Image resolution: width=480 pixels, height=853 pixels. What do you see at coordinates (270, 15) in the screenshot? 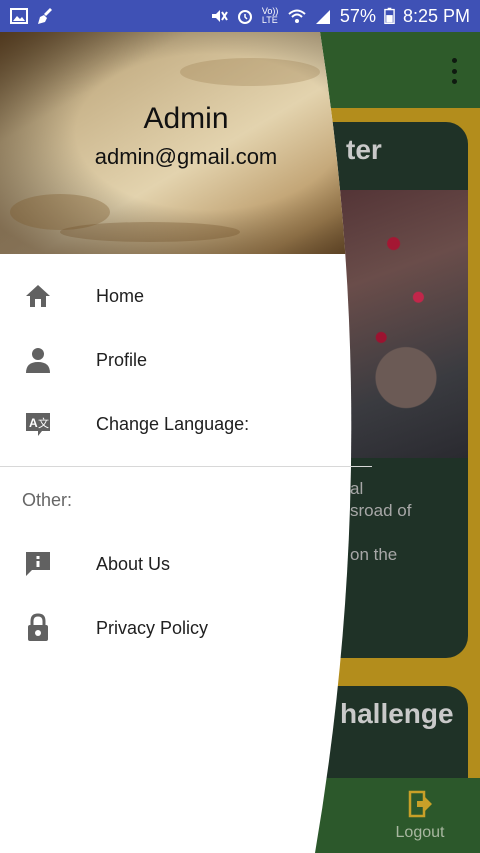
I see `volte-indicator: Vo)) LTE` at bounding box center [270, 15].